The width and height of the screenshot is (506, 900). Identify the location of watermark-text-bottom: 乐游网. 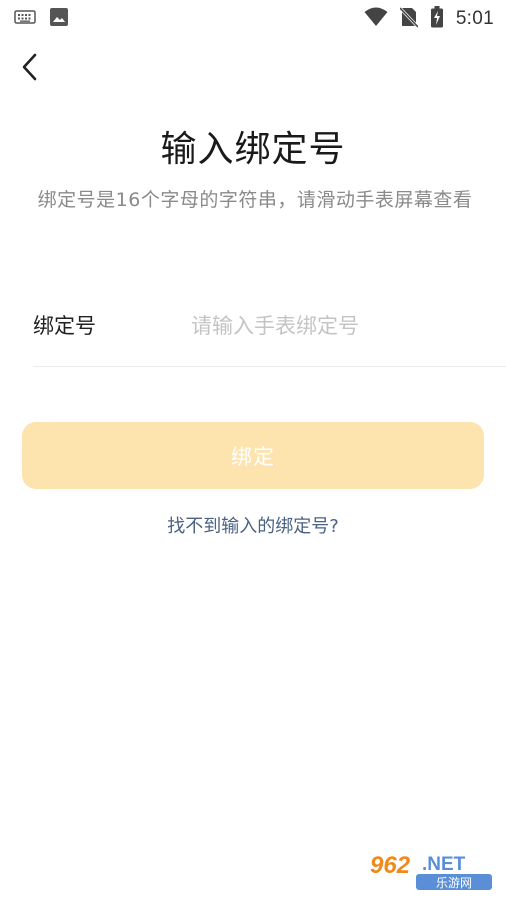
(454, 883).